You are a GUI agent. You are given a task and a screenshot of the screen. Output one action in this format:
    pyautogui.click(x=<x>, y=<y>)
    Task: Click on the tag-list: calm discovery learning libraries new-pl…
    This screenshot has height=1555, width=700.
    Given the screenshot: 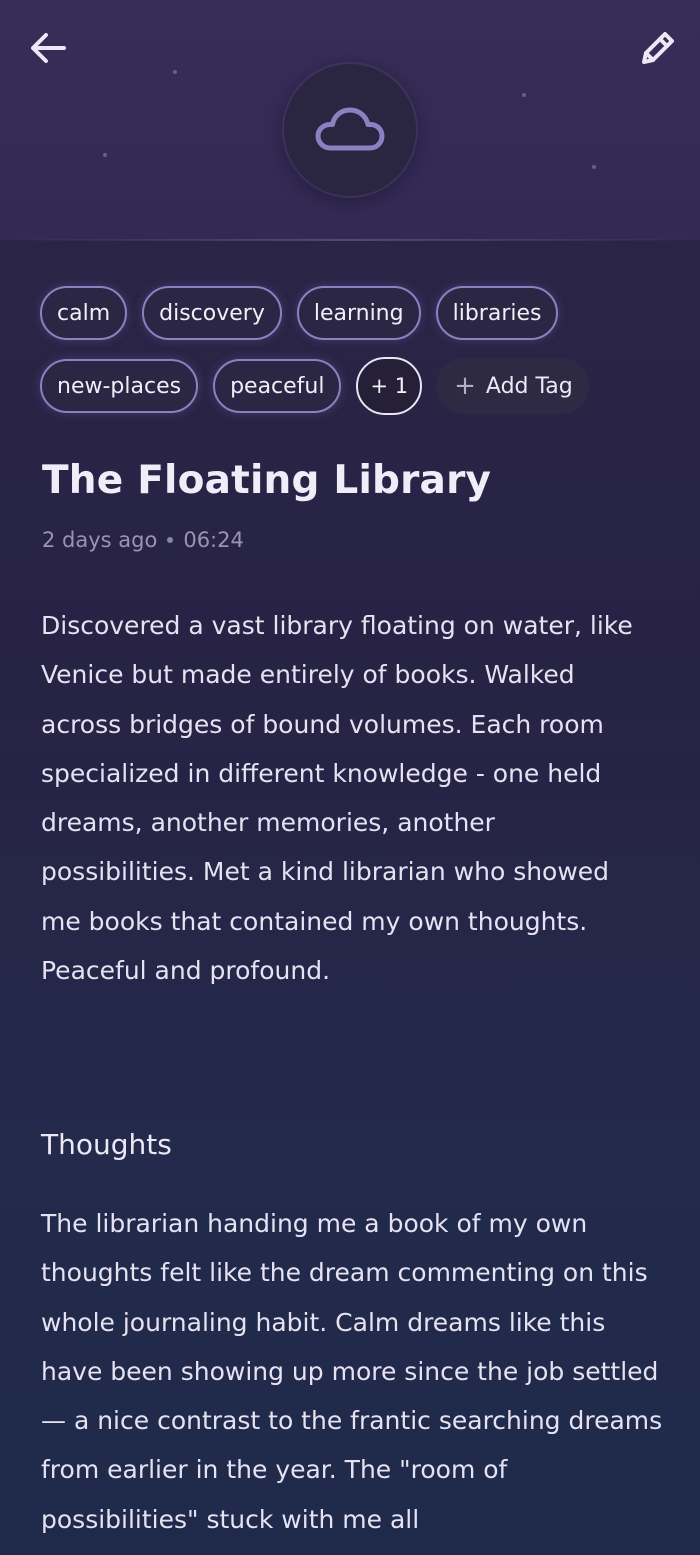 What is the action you would take?
    pyautogui.click(x=360, y=357)
    